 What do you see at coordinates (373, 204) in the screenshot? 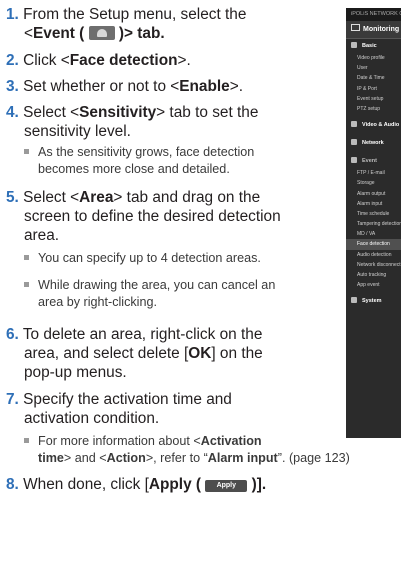
I see `menu-item-alarm-input: Alarm input` at bounding box center [373, 204].